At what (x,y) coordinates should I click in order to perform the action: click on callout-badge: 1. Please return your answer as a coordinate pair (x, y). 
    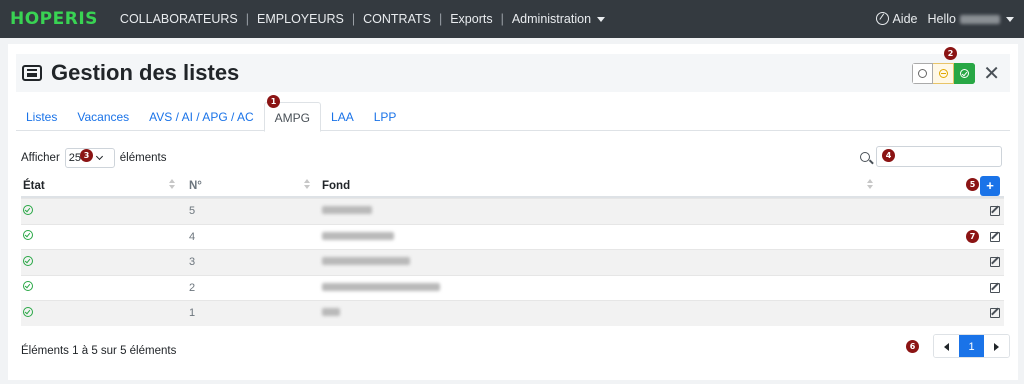
    Looking at the image, I should click on (273, 101).